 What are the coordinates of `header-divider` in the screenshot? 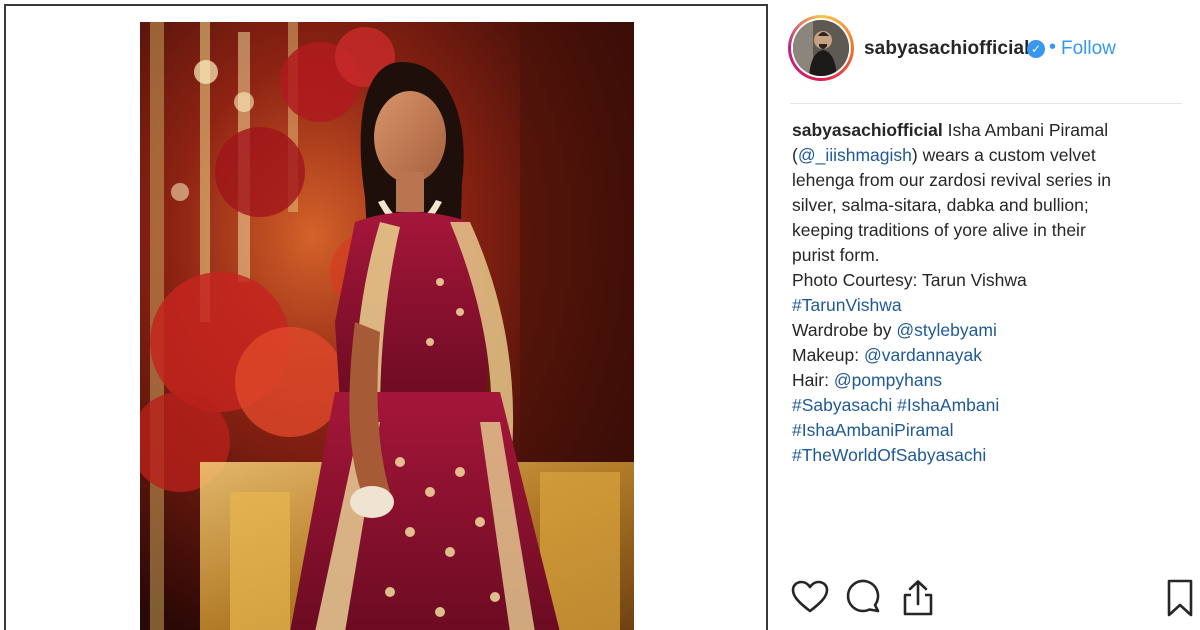 It's located at (986, 103).